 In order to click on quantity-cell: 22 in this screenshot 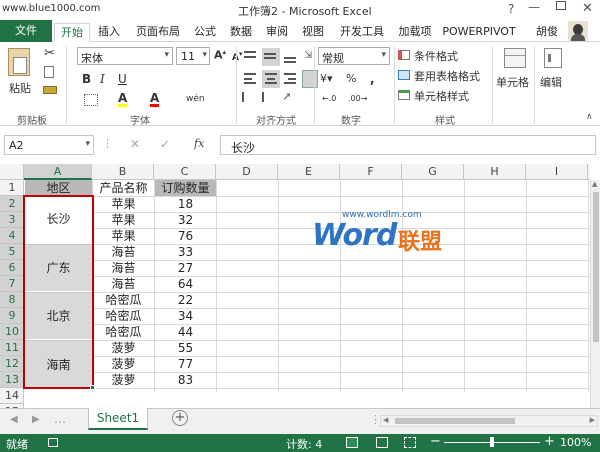, I will do `click(185, 300)`.